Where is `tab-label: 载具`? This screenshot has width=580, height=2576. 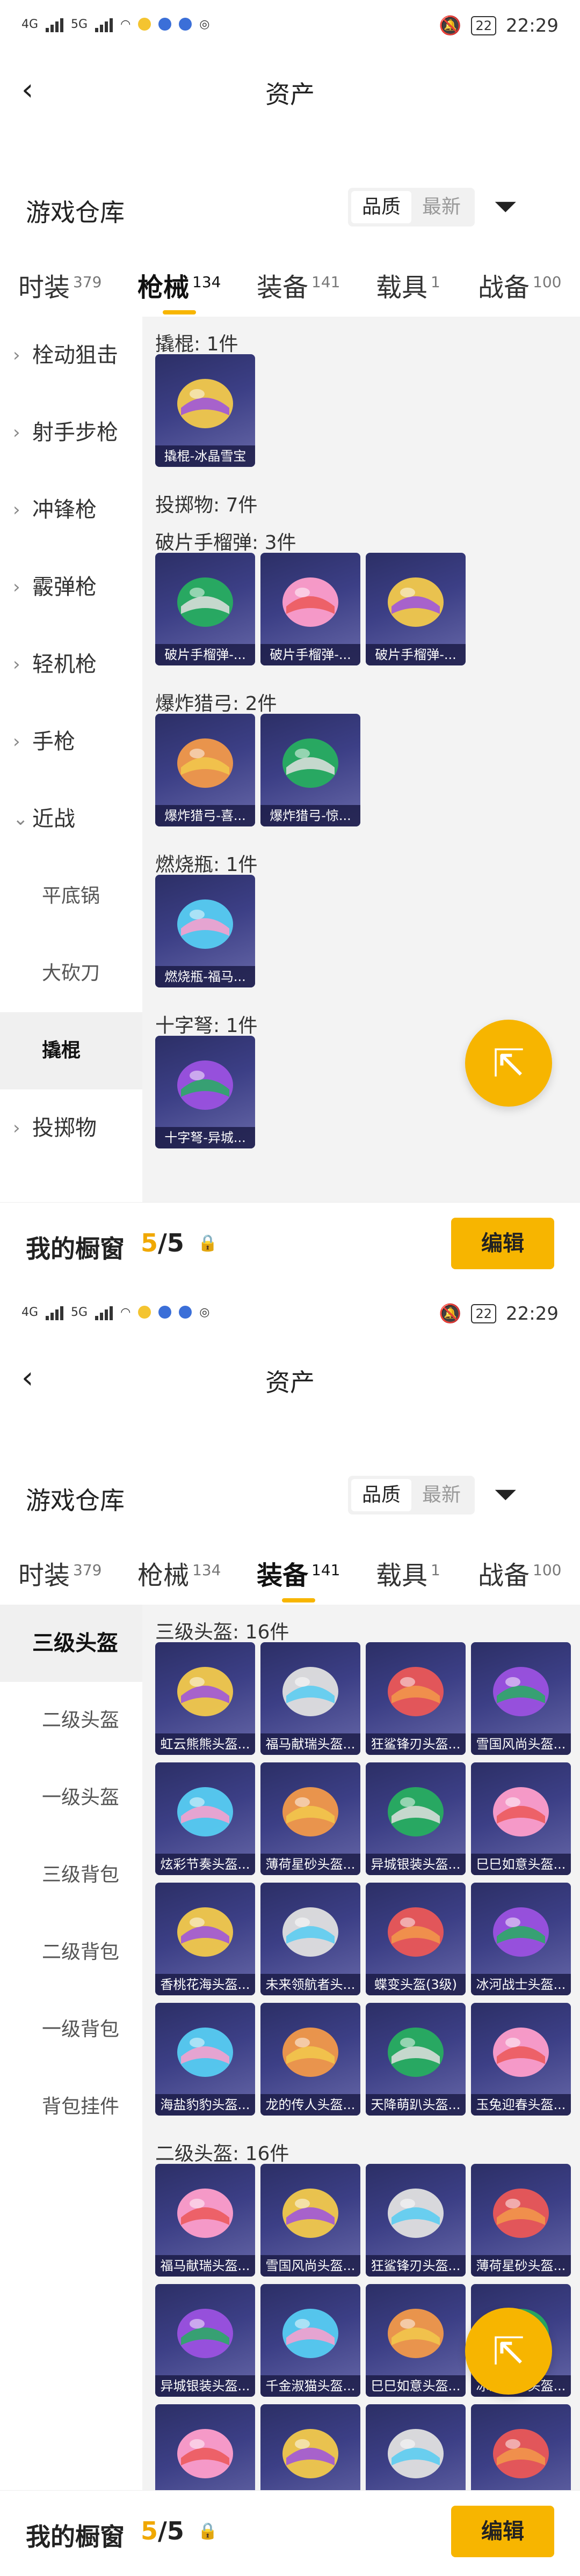
tab-label: 载具 is located at coordinates (402, 288).